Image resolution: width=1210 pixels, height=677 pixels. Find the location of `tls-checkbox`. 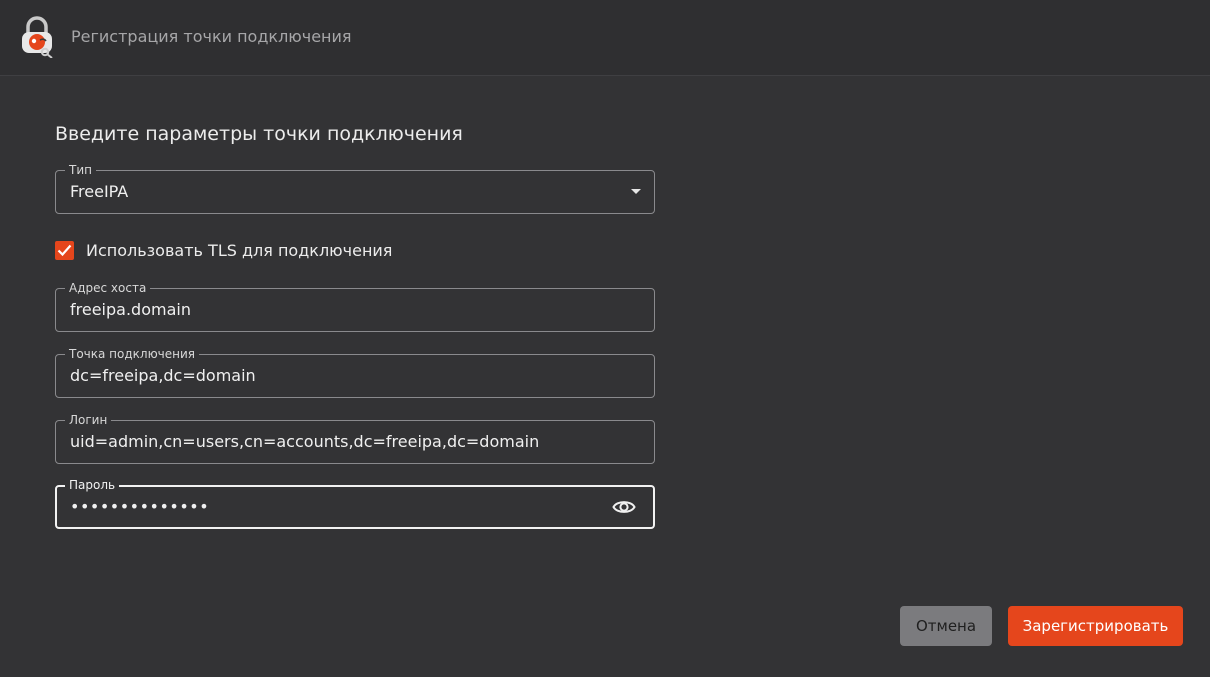

tls-checkbox is located at coordinates (64, 250).